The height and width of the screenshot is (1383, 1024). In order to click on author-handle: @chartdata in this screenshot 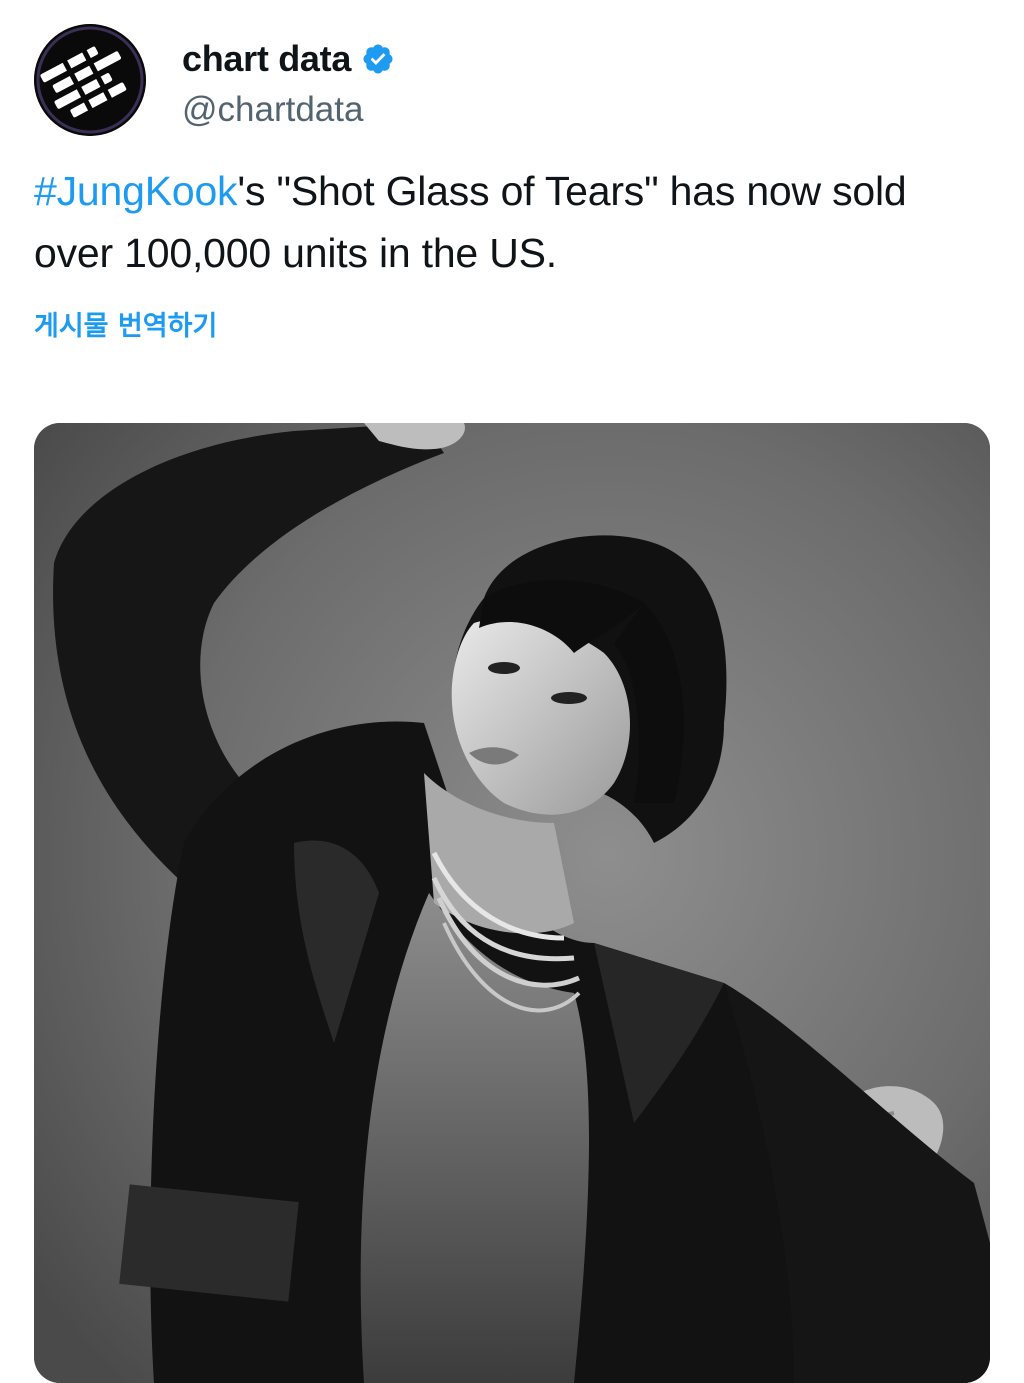, I will do `click(288, 110)`.